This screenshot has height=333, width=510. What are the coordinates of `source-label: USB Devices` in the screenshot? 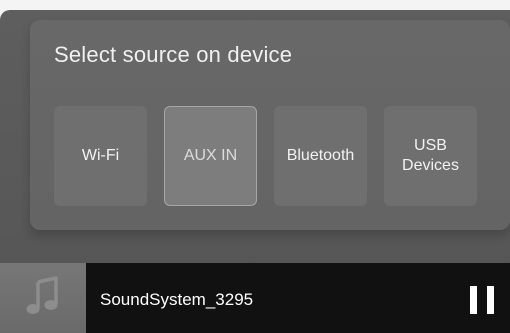 It's located at (430, 155).